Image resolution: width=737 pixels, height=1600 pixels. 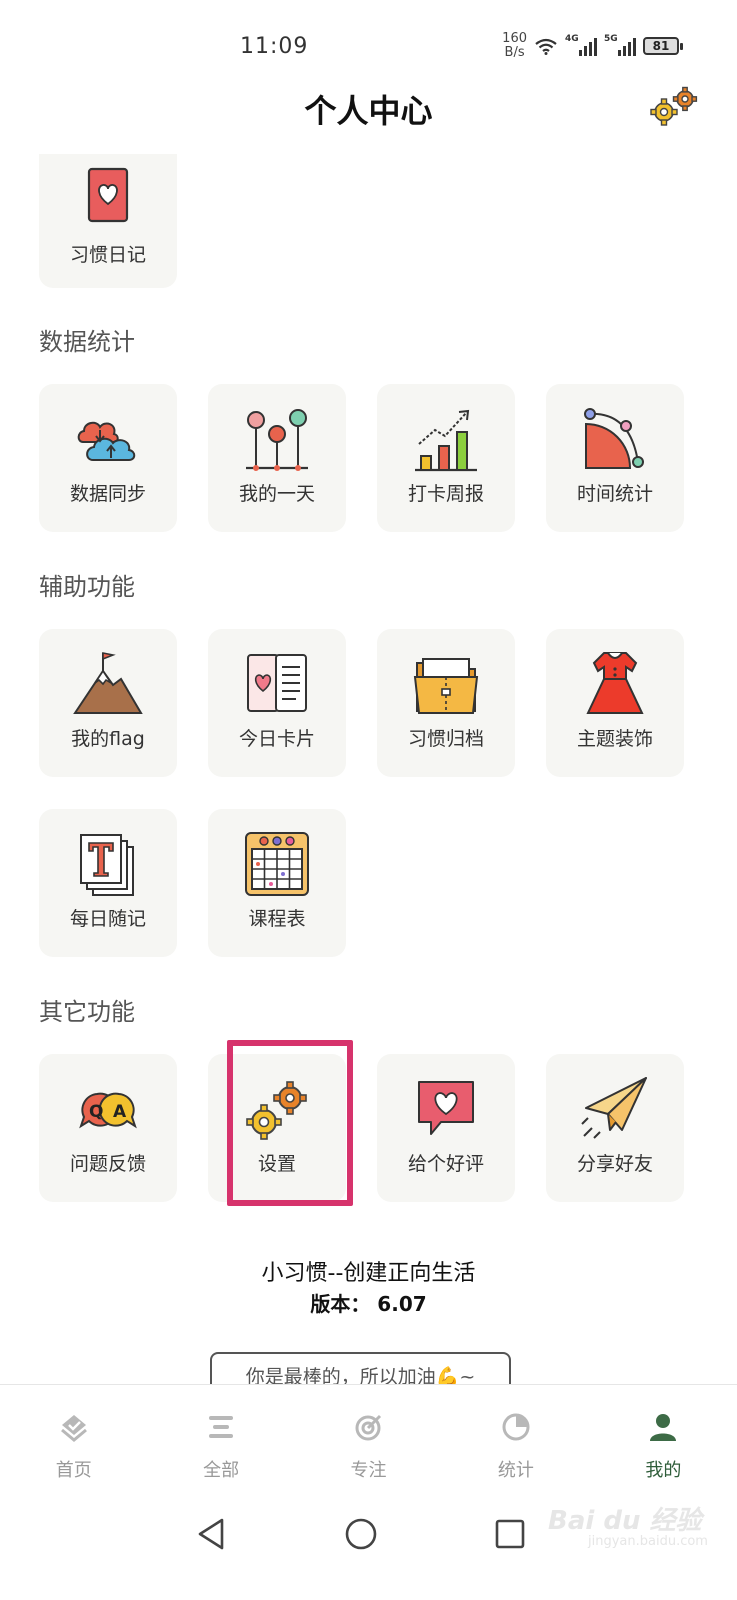 What do you see at coordinates (572, 39) in the screenshot?
I see `signal-4g-label: 4G` at bounding box center [572, 39].